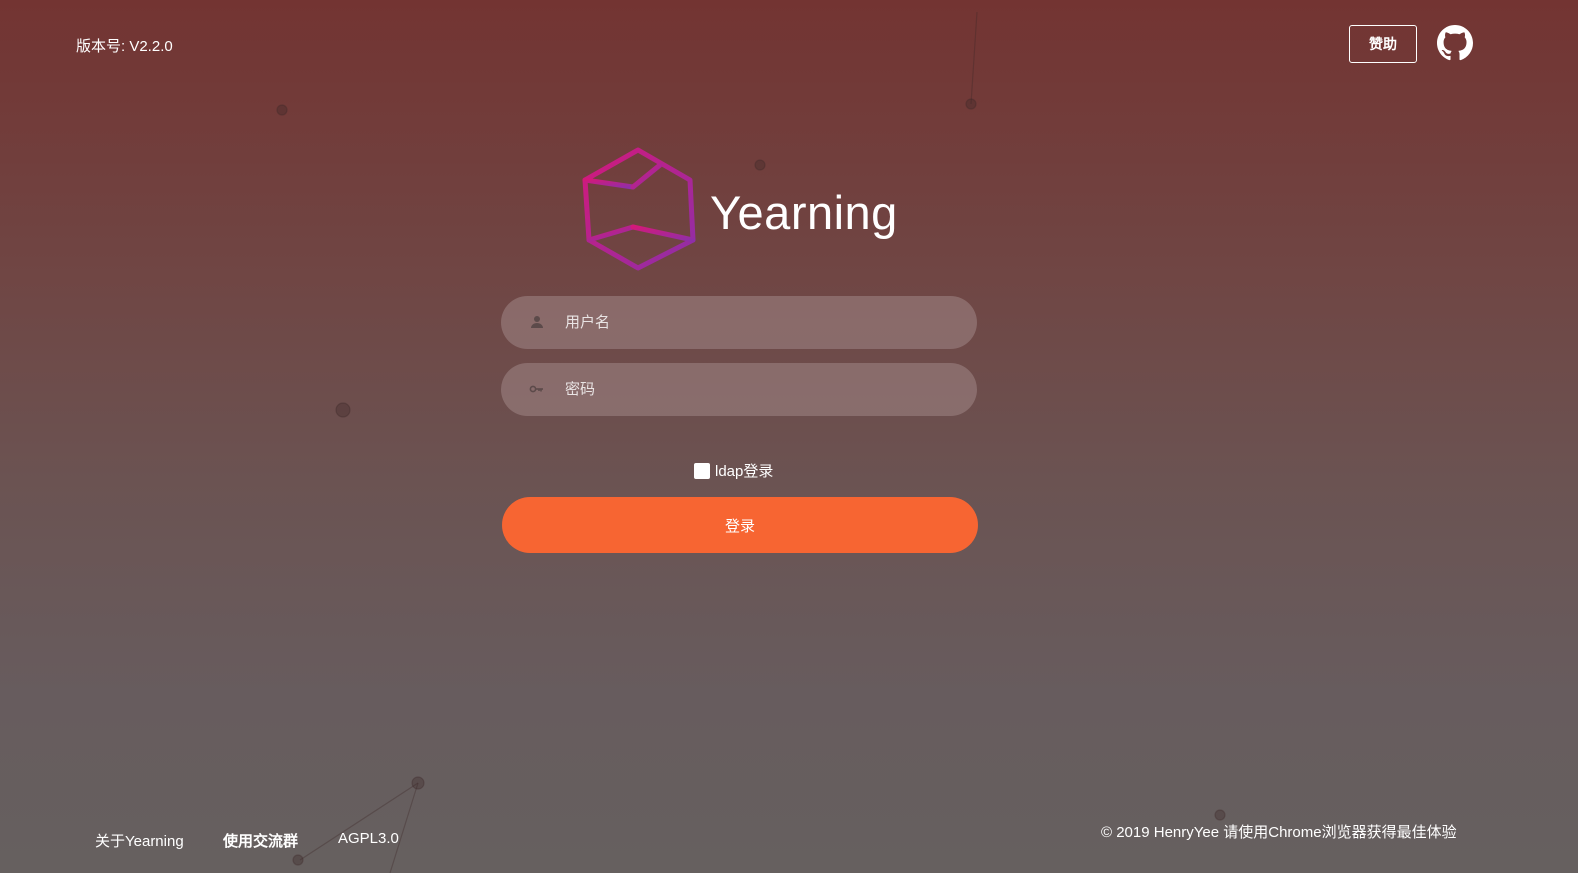  I want to click on key-icon, so click(536, 389).